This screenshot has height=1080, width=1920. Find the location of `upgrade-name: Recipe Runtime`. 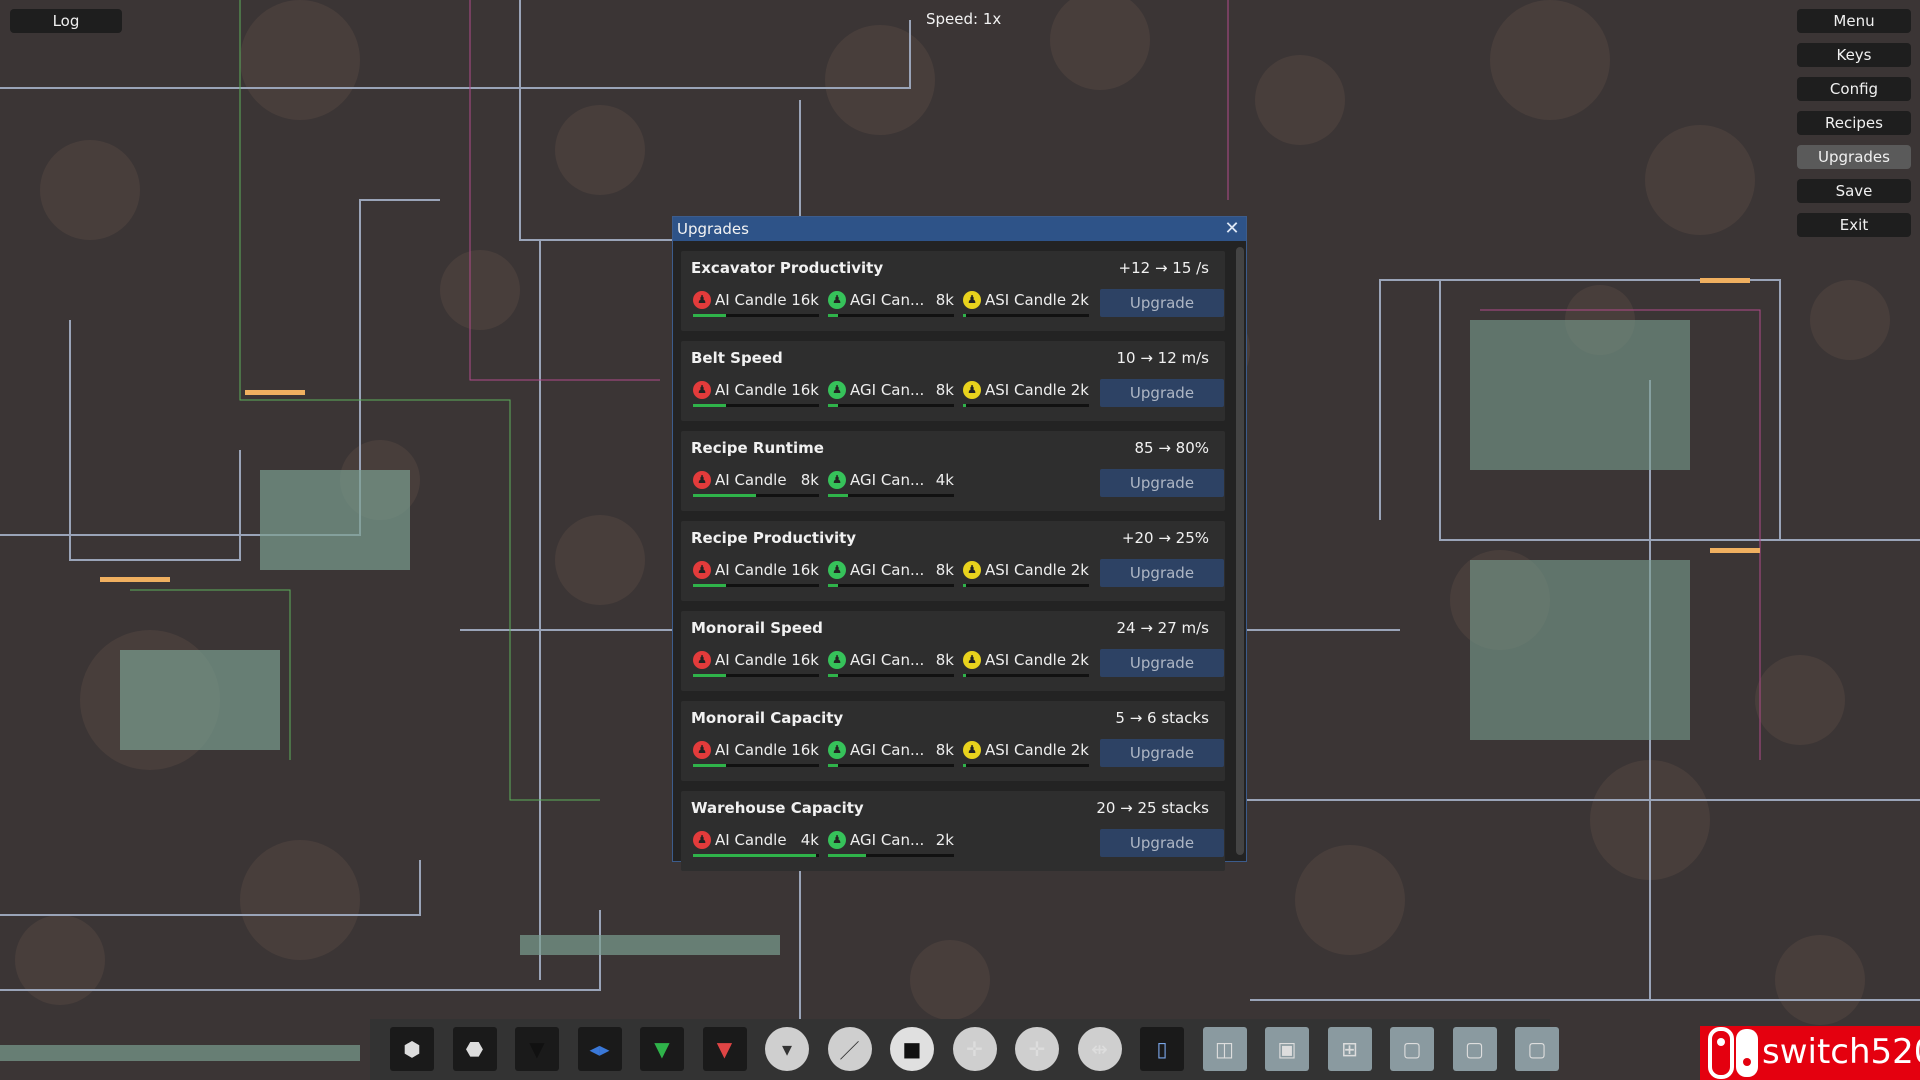

upgrade-name: Recipe Runtime is located at coordinates (757, 448).